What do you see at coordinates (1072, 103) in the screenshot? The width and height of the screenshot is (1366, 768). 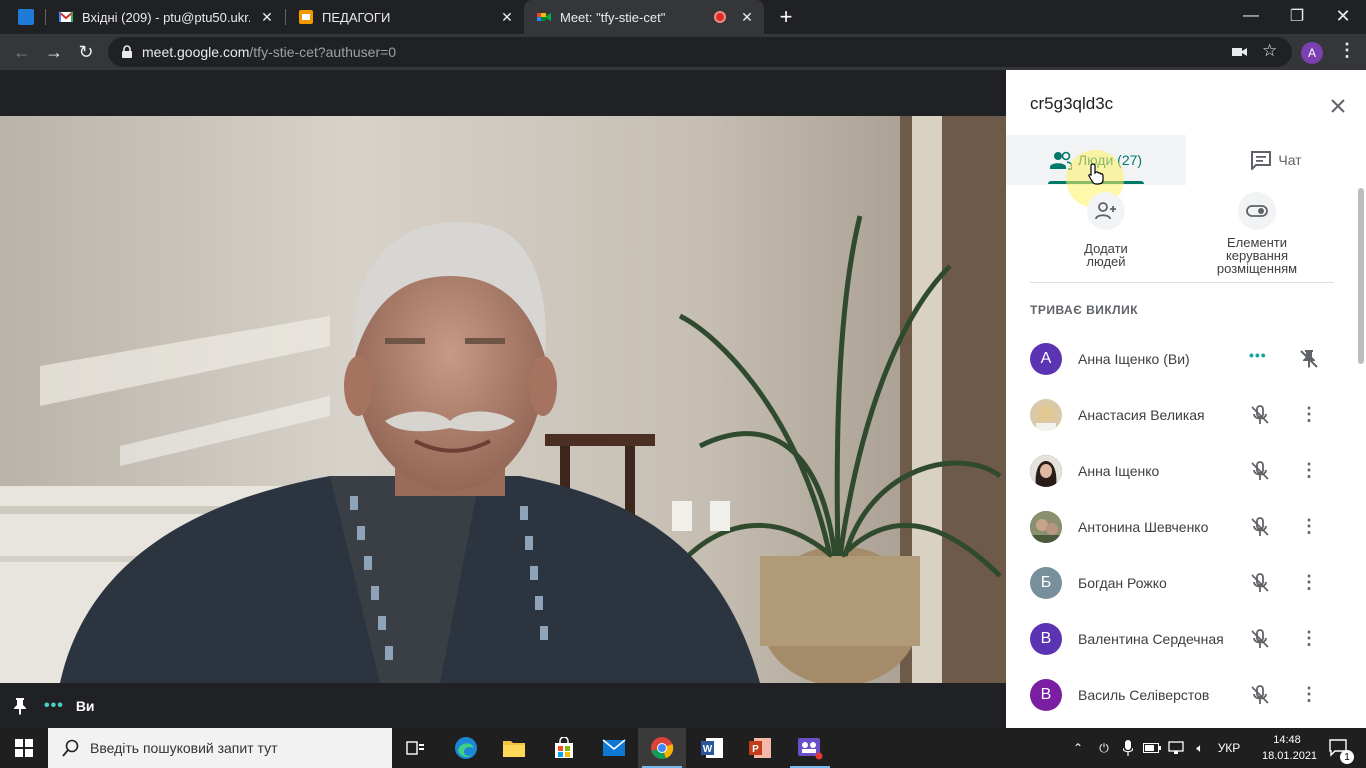 I see `meeting-code: cr5g3qld3c` at bounding box center [1072, 103].